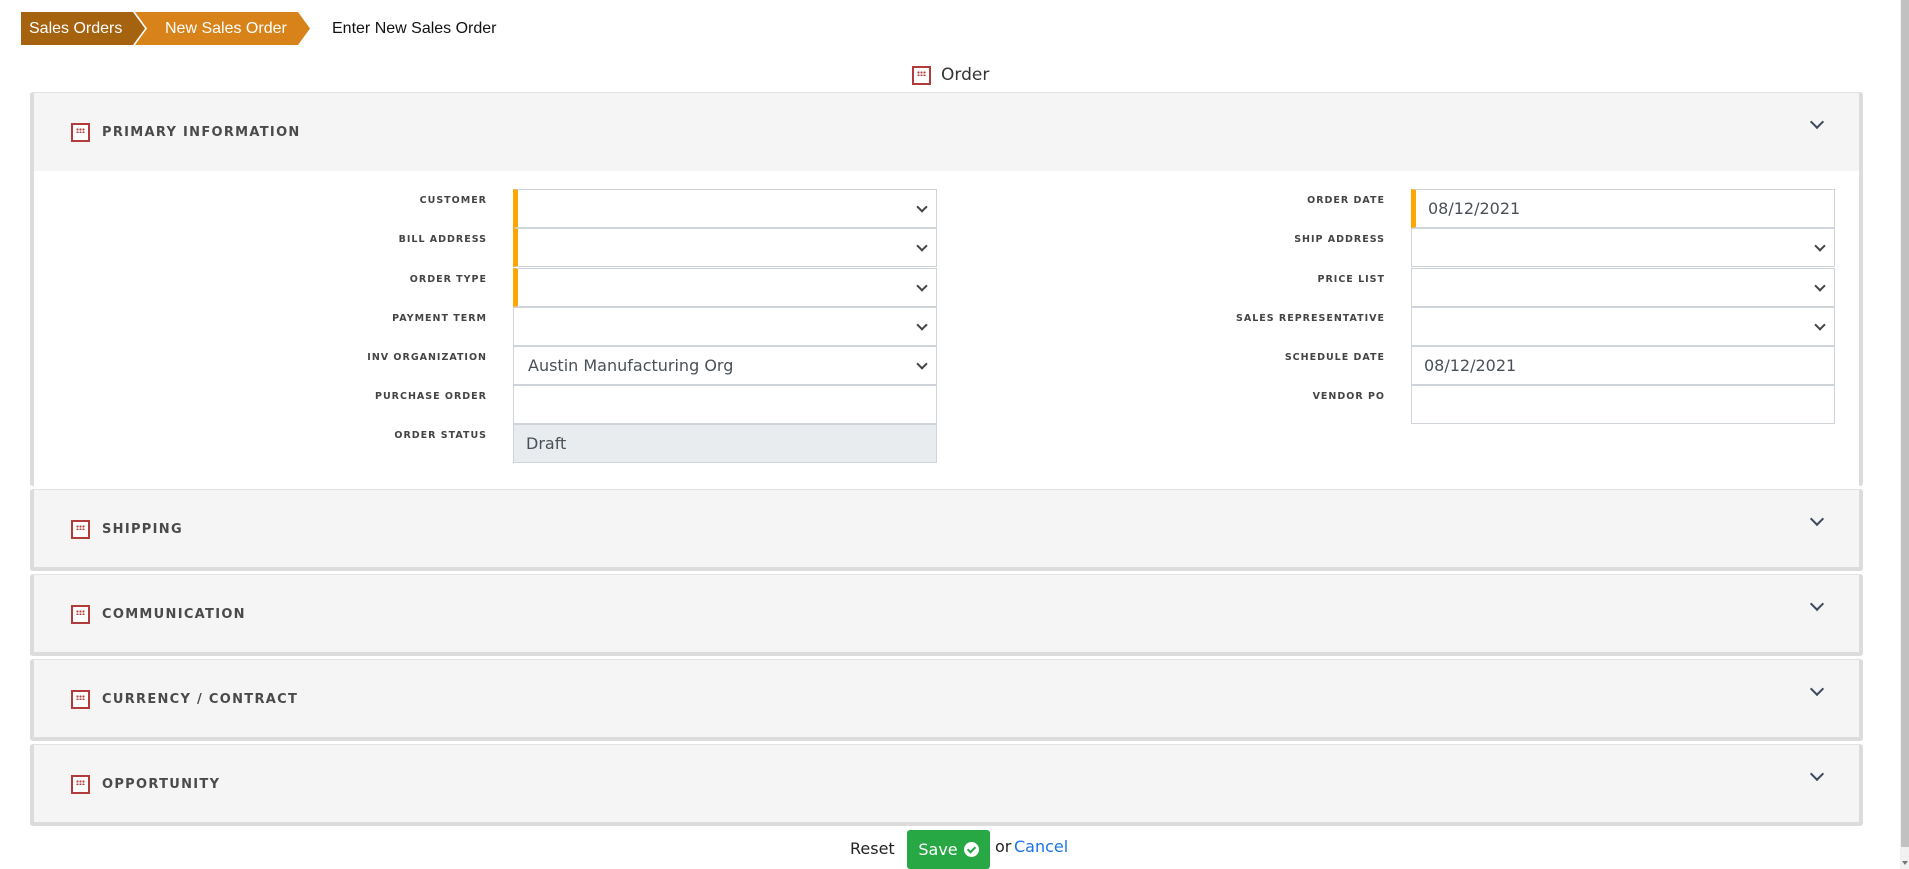 The height and width of the screenshot is (869, 1909). Describe the element at coordinates (725, 247) in the screenshot. I see `bill-address-select` at that location.